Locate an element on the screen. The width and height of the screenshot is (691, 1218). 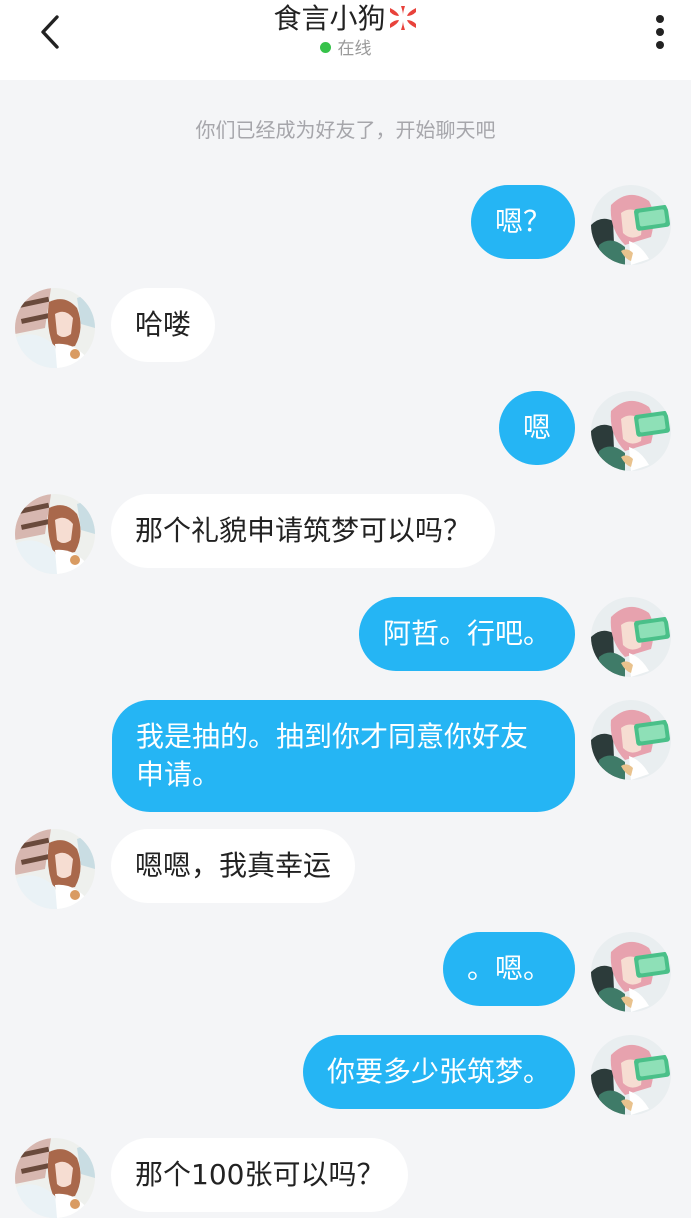
message-bubble-in: 哈喽 is located at coordinates (163, 325).